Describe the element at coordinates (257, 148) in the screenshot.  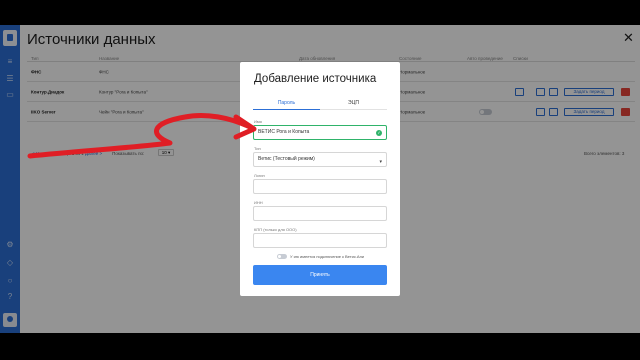
I see `type-label: Тип` at that location.